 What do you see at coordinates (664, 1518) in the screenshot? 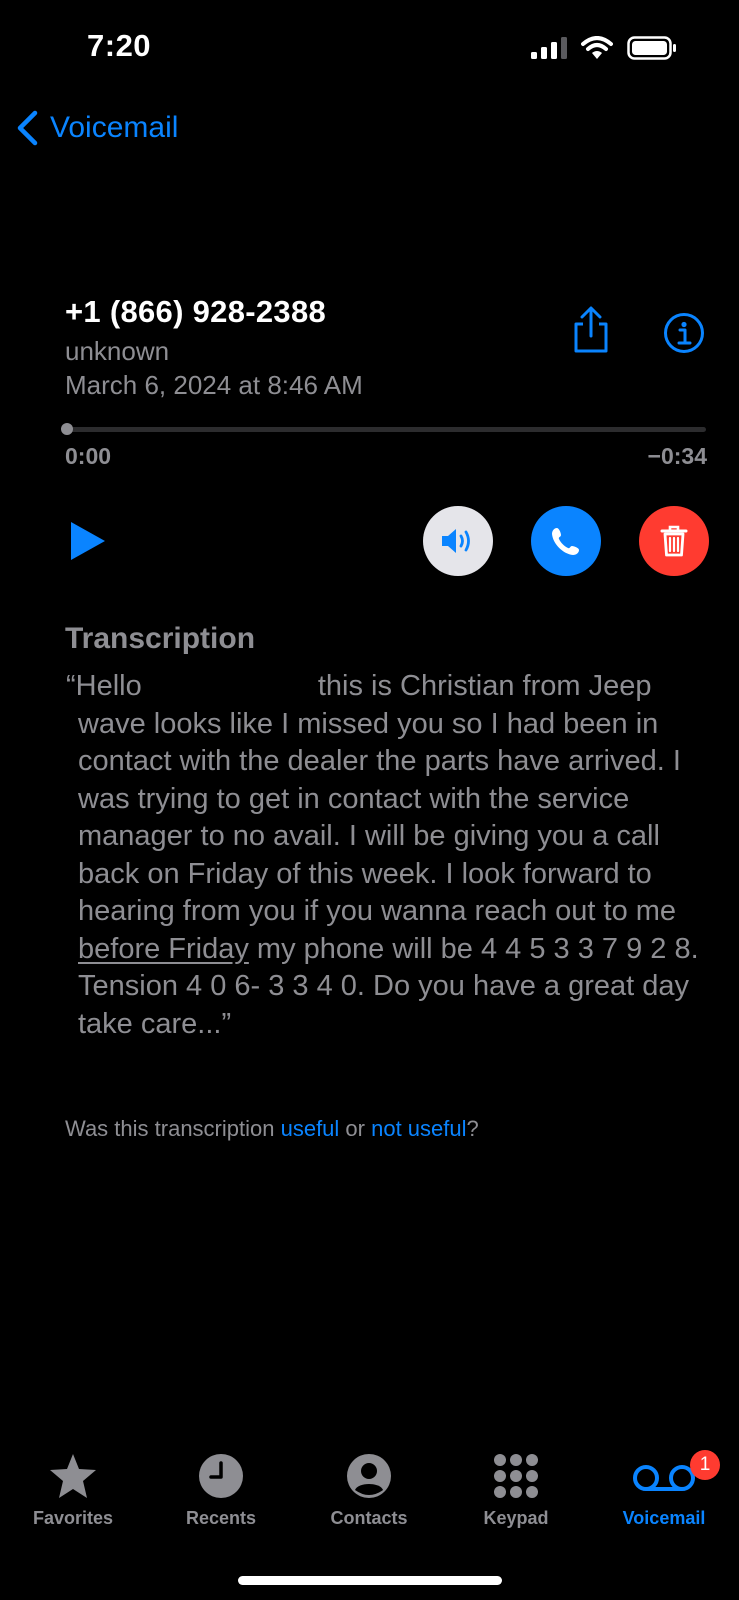
I see `tab-label-voicemail: Voicemail` at bounding box center [664, 1518].